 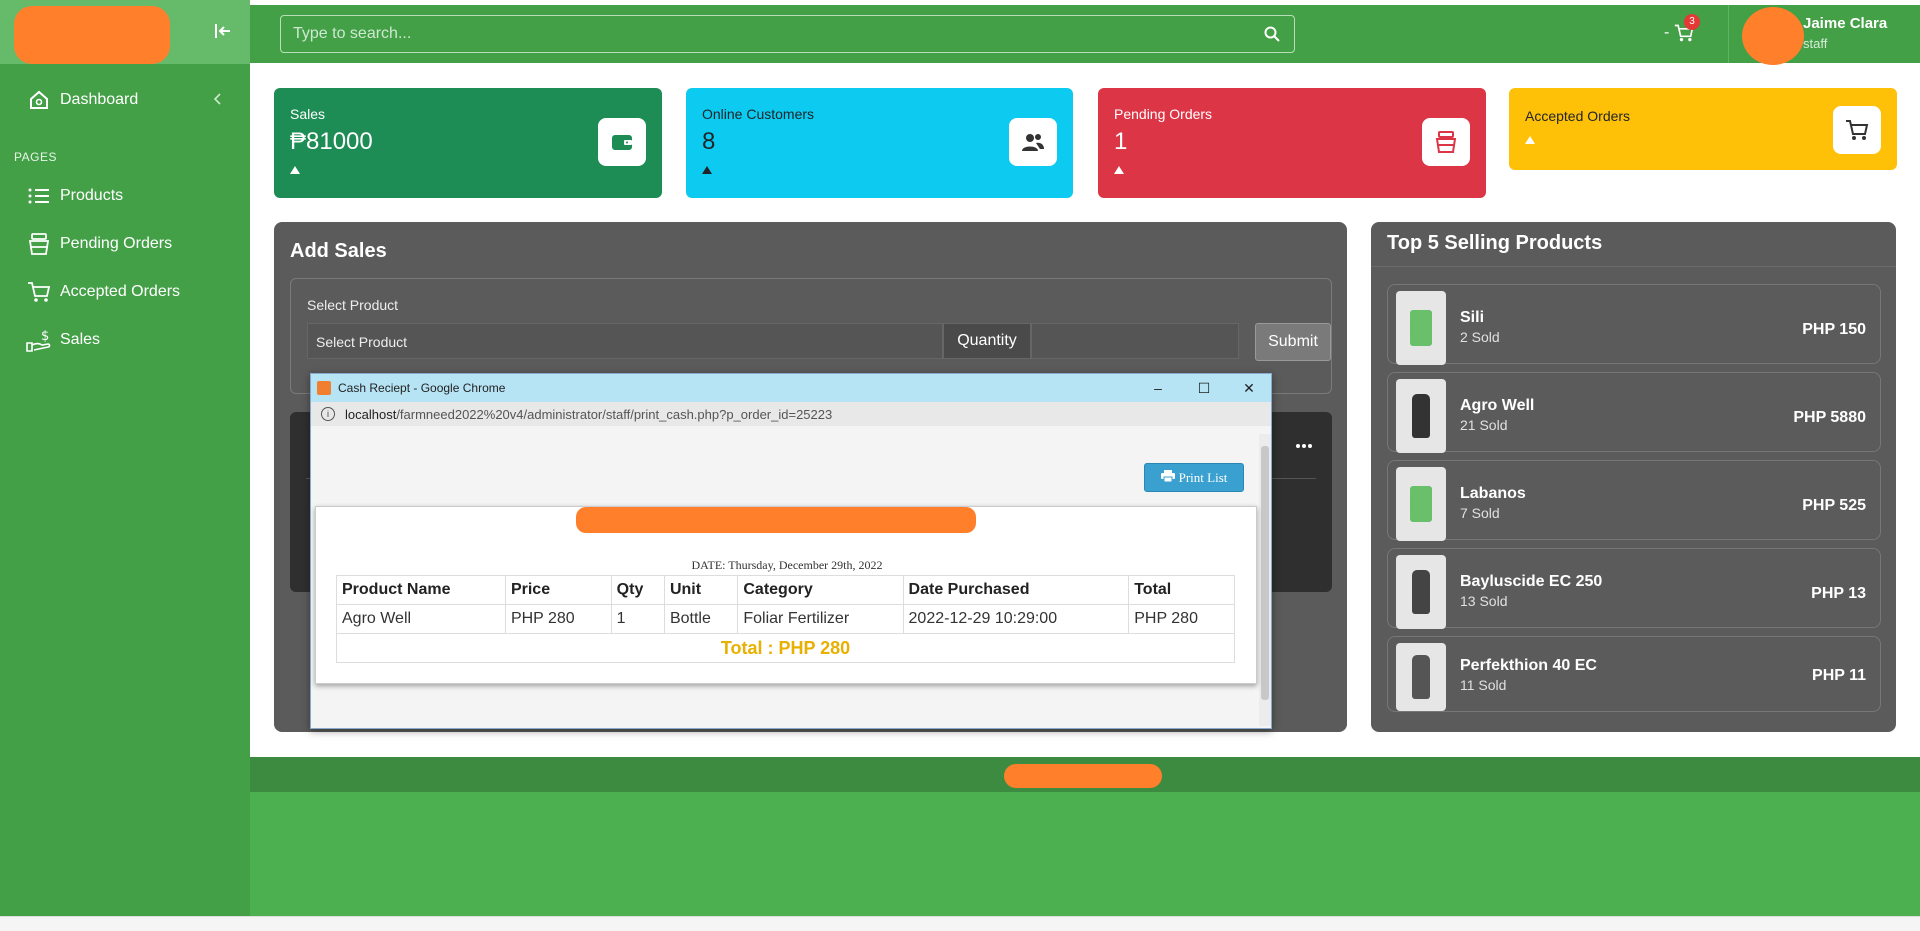 What do you see at coordinates (1016, 590) in the screenshot?
I see `column-header: Date Purchased` at bounding box center [1016, 590].